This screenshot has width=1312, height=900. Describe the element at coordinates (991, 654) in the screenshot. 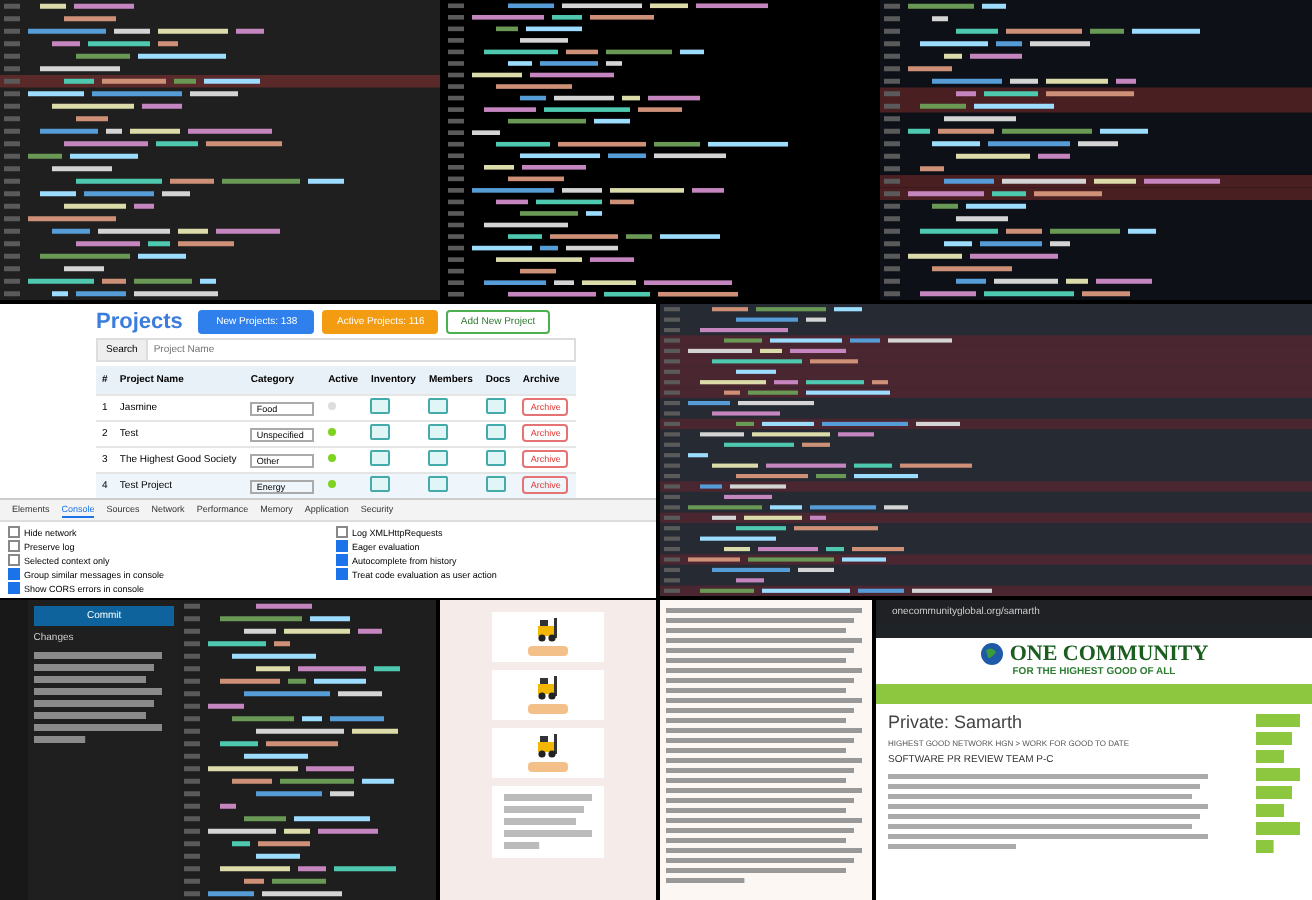

I see `globe-icon` at that location.